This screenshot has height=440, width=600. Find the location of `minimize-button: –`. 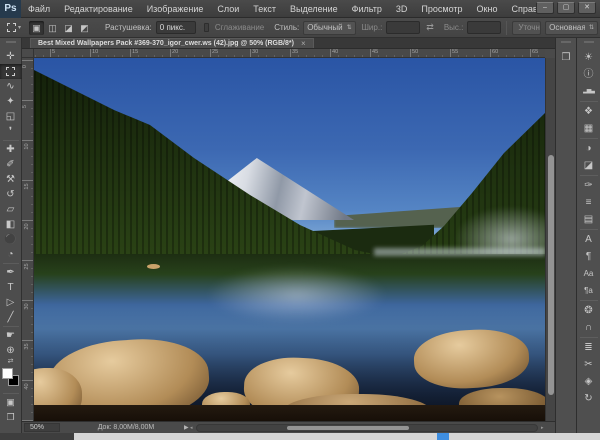

minimize-button: – is located at coordinates (545, 8).